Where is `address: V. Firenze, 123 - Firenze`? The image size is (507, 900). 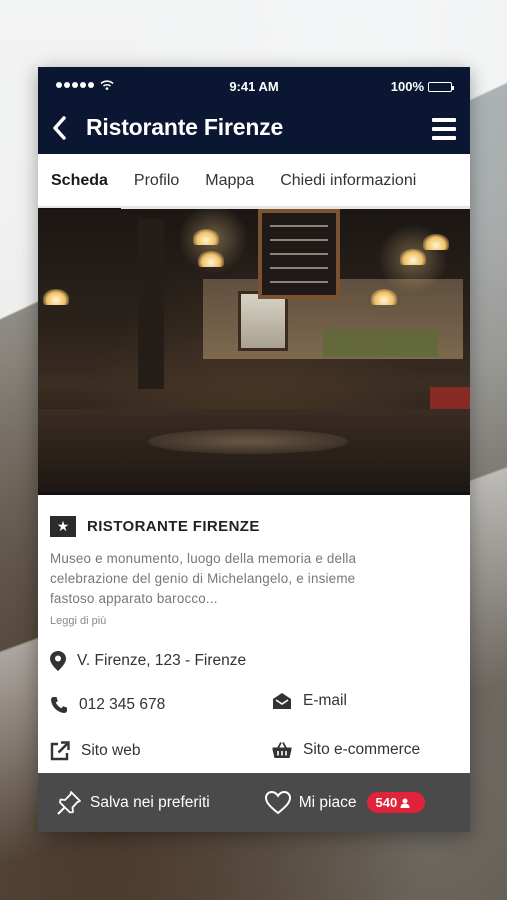
address: V. Firenze, 123 - Firenze is located at coordinates (148, 661).